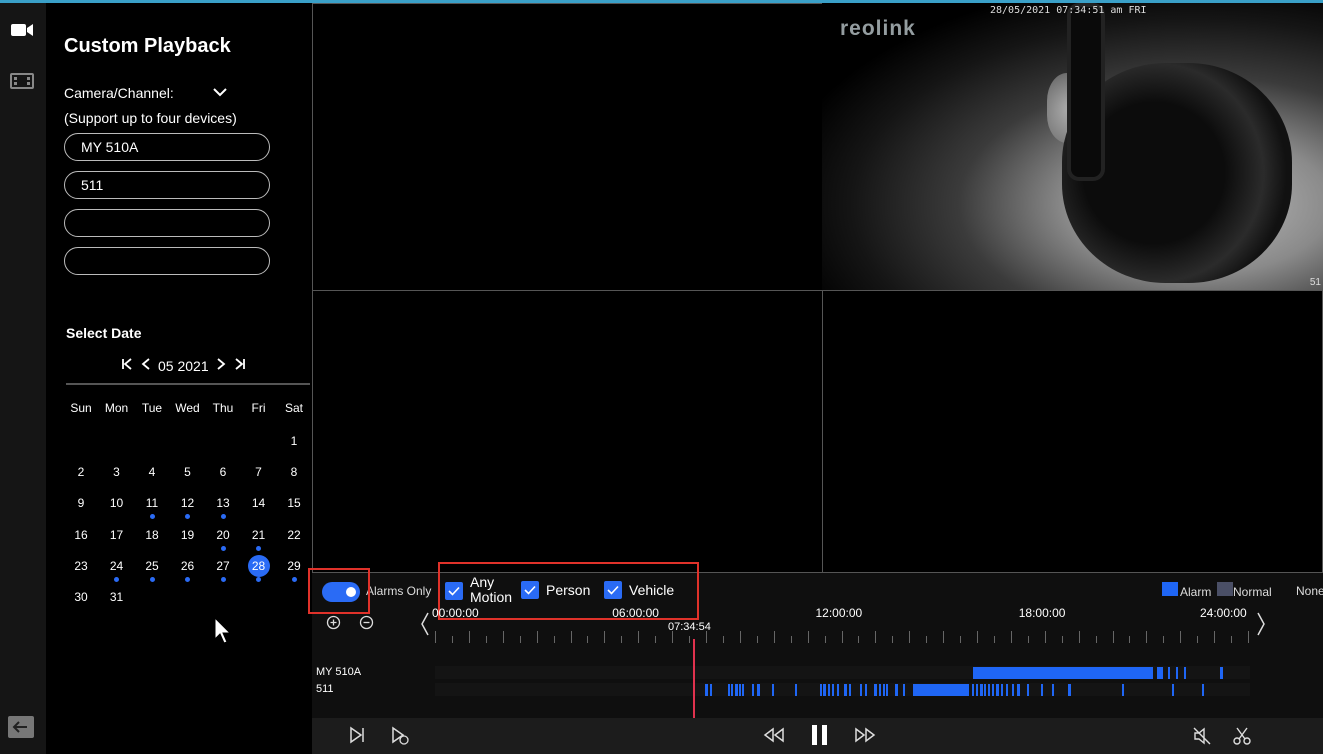  I want to click on calendar-day-2: 2, so click(81, 472).